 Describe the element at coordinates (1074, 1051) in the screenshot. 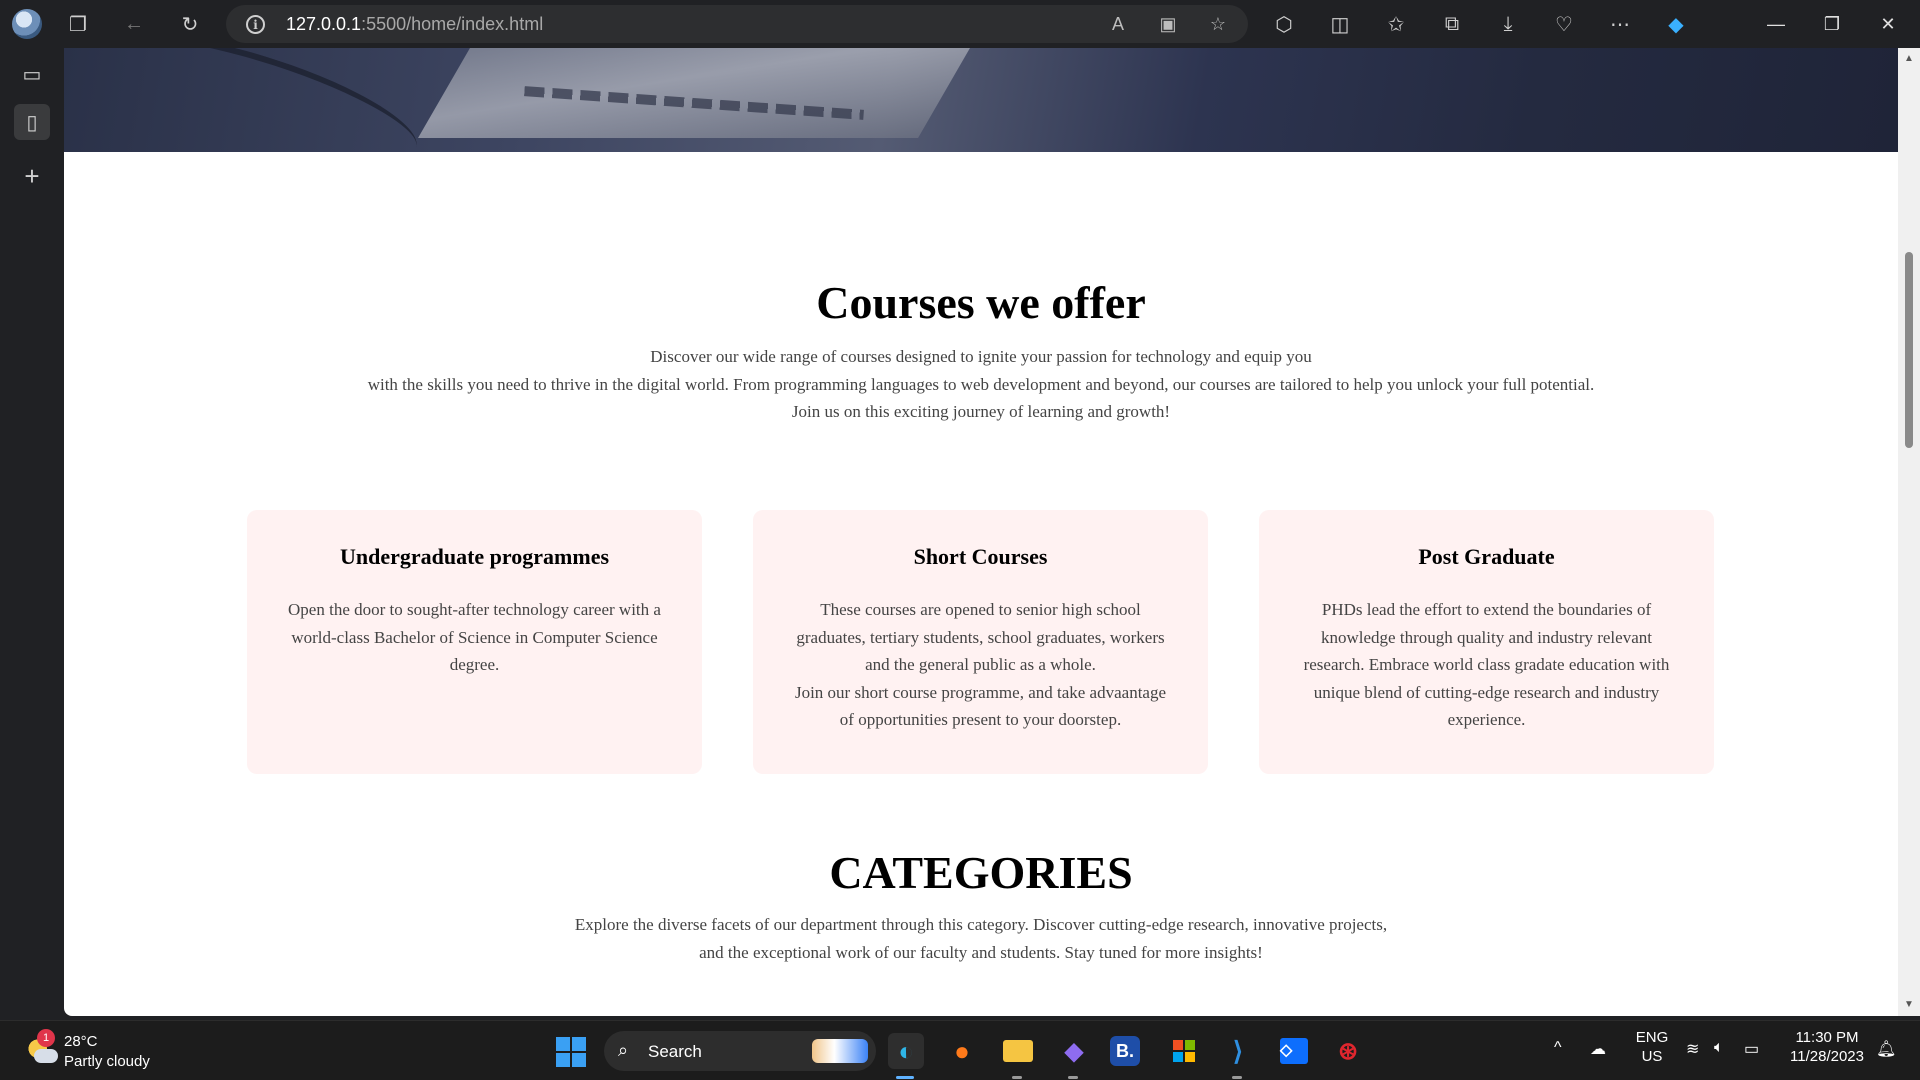

I see `power-automate-icon: ◆` at that location.